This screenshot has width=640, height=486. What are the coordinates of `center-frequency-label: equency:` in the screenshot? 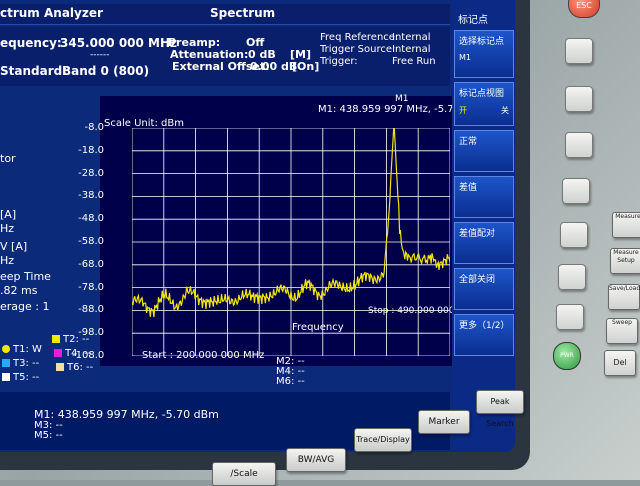 It's located at (31, 43).